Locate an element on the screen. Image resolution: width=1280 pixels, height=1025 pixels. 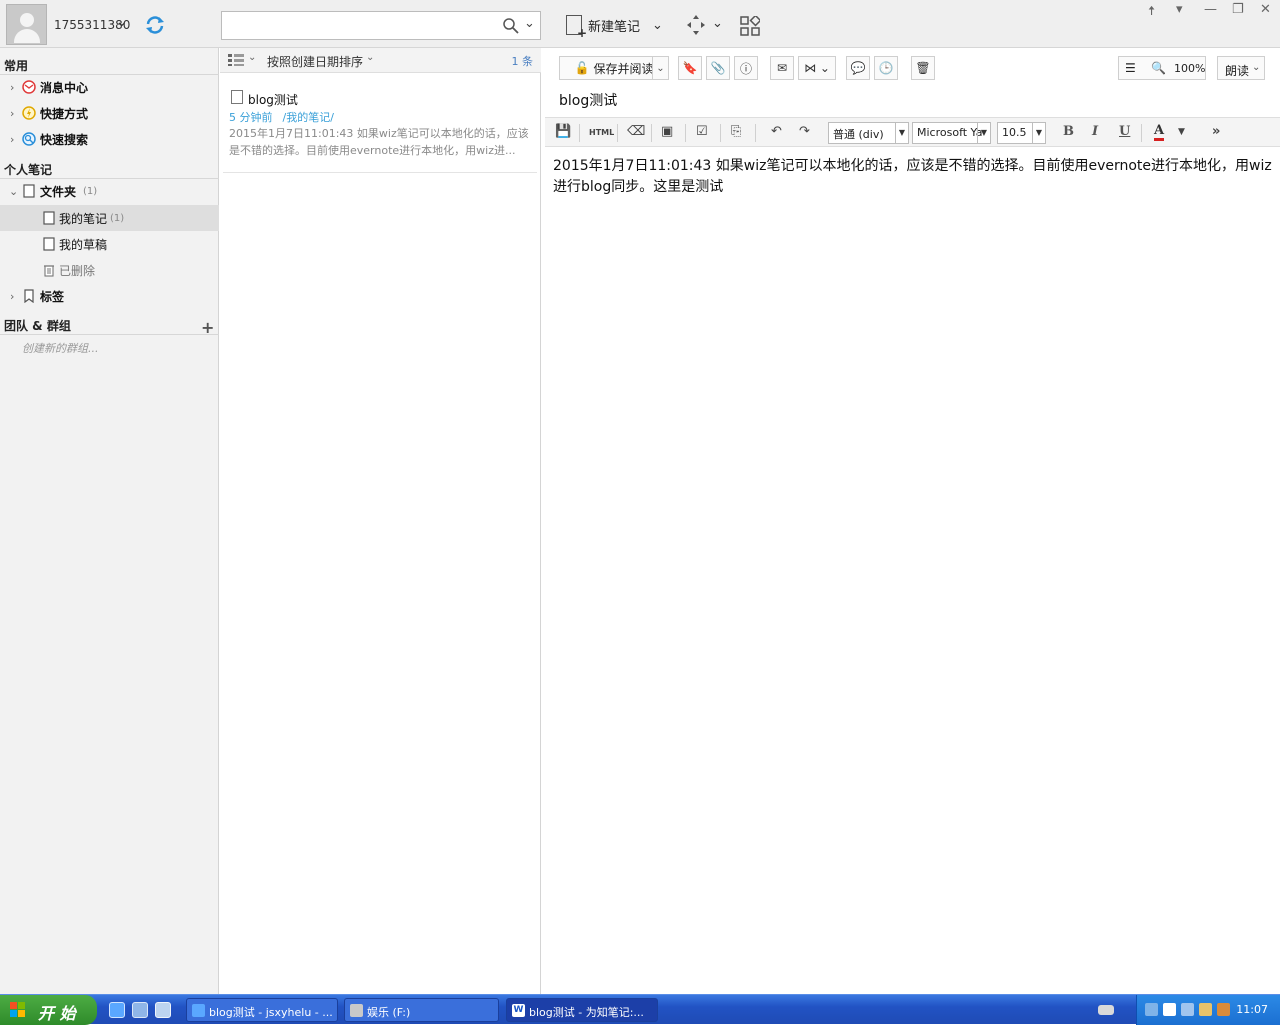
checkbox-icon: ☑ is located at coordinates (702, 131).